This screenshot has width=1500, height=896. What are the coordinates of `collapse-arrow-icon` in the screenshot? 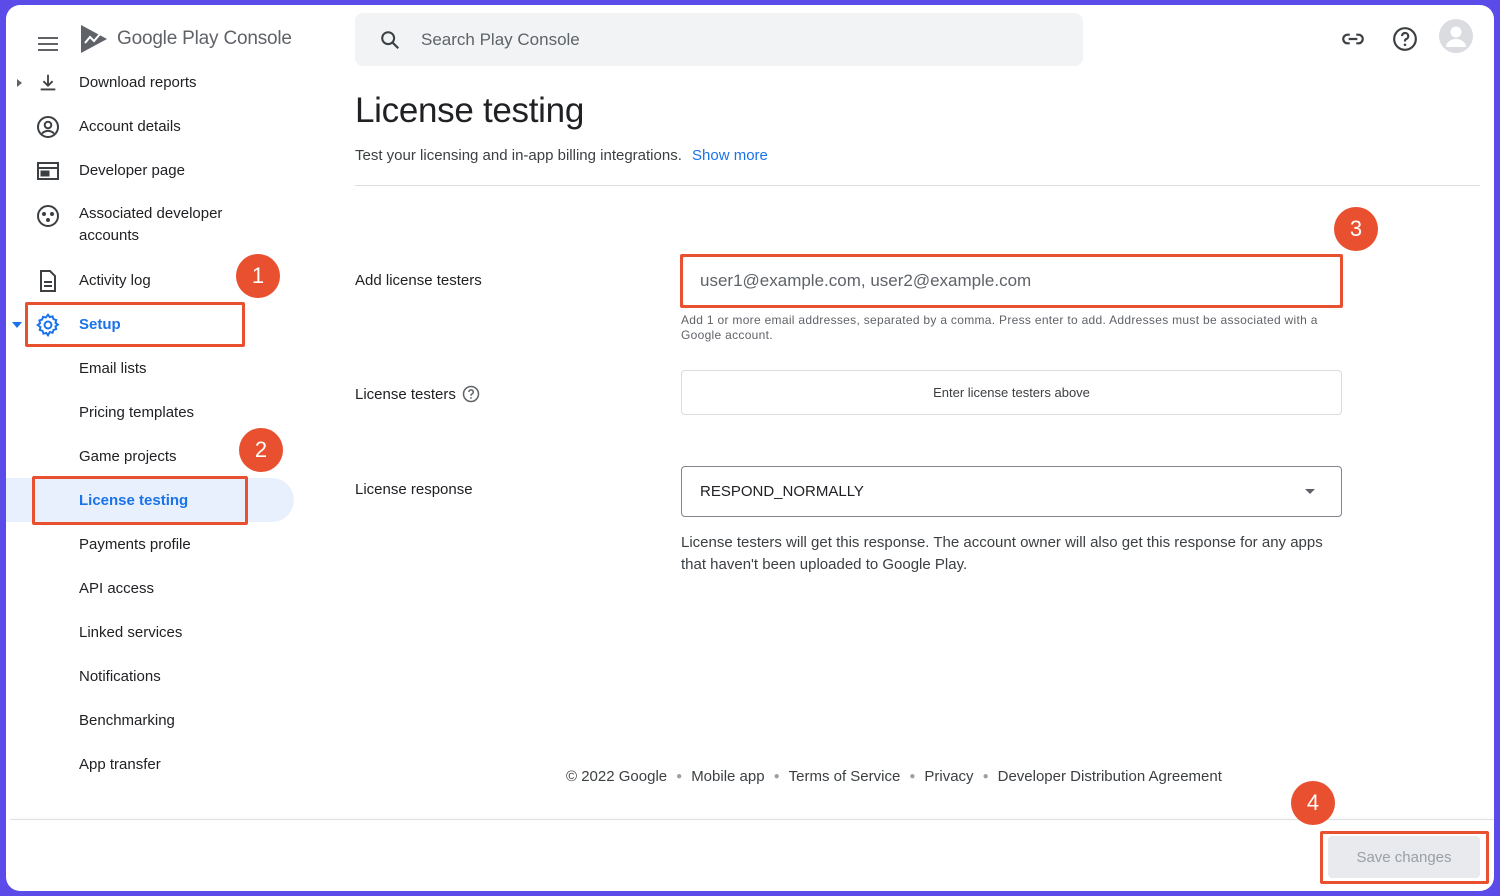 It's located at (17, 325).